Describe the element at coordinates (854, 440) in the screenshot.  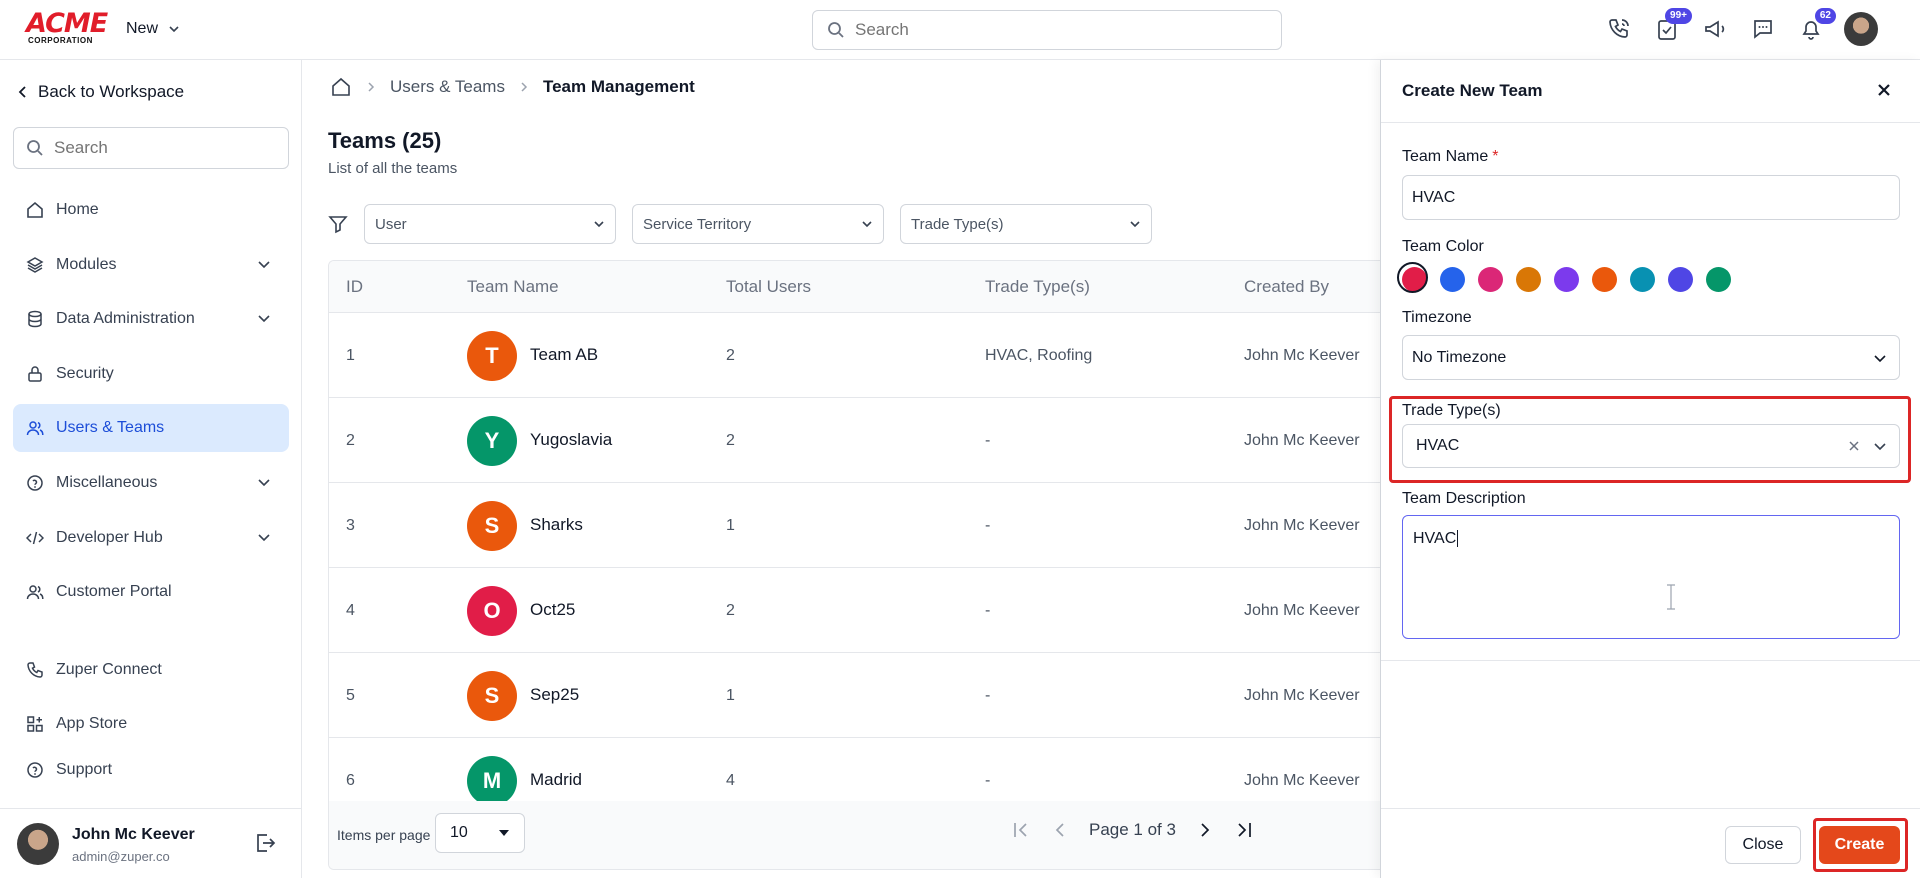
I see `table-row: 2 Y Yugoslavia 2 - John Mc Keever` at that location.